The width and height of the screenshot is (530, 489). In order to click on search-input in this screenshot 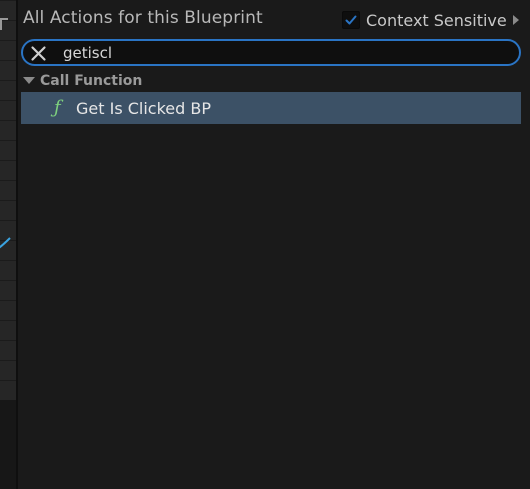, I will do `click(283, 52)`.